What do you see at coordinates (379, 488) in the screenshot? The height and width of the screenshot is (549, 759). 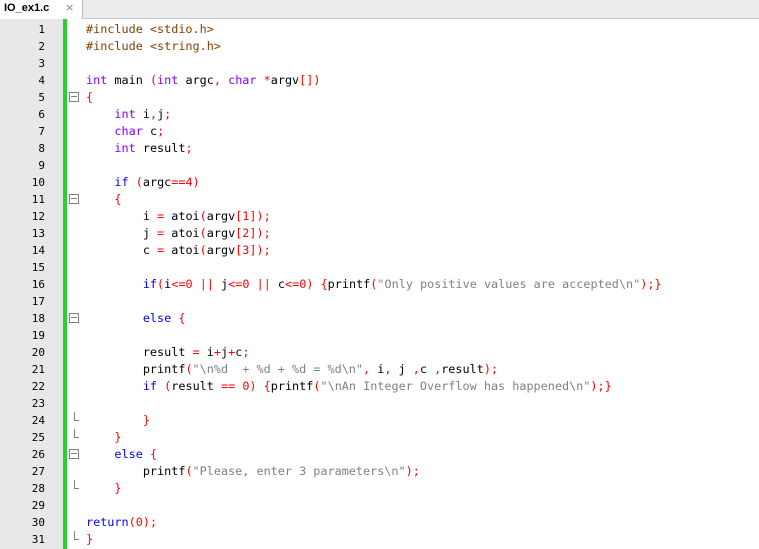 I see `code-line: 28 }` at bounding box center [379, 488].